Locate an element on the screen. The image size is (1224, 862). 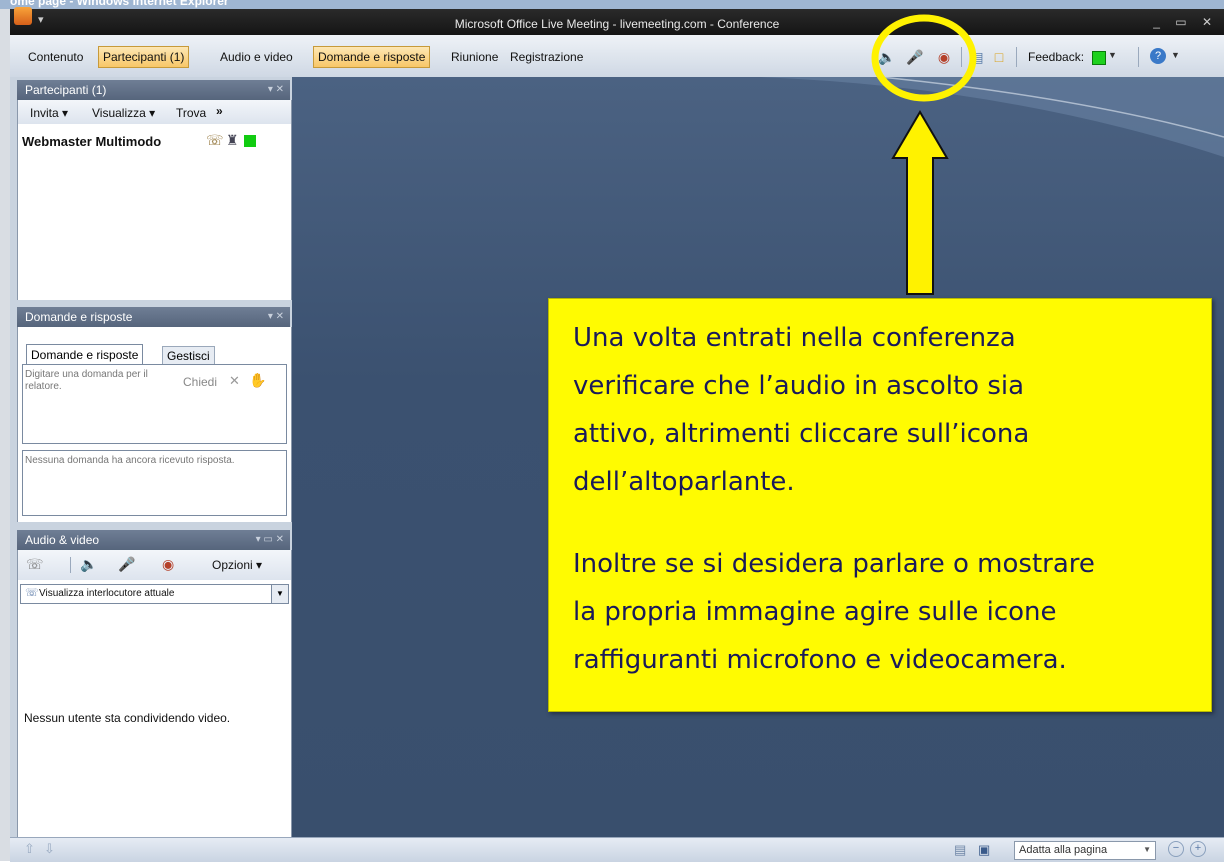
menu-audio-video: Audio e video is located at coordinates (256, 57).